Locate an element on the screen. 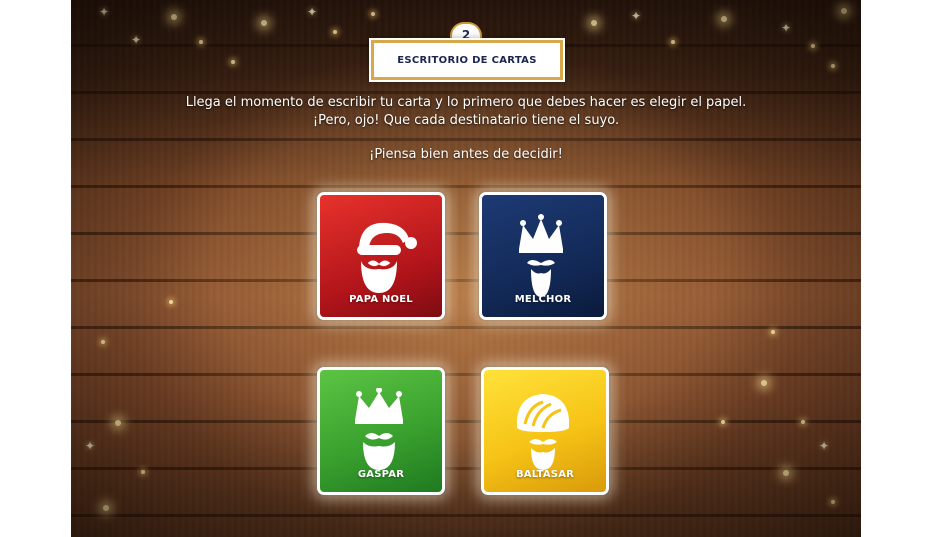  king-gaspar-icon is located at coordinates (379, 429).